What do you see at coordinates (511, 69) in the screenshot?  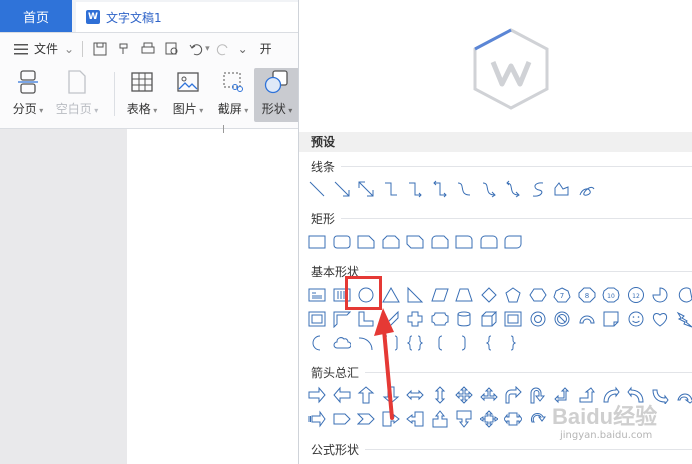 I see `wps-logo-icon` at bounding box center [511, 69].